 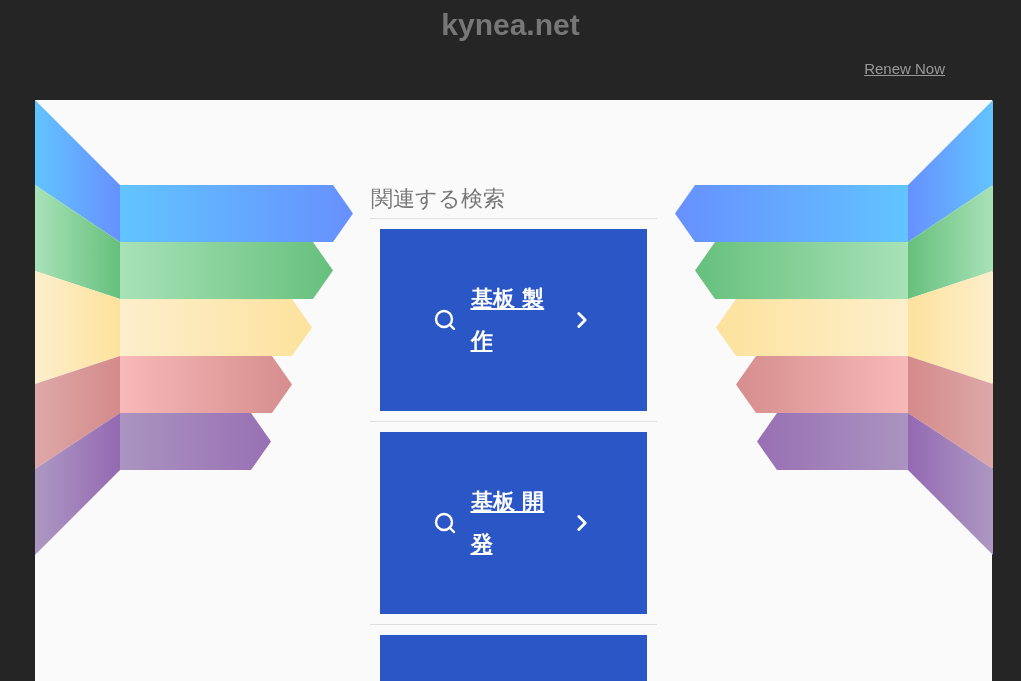 I want to click on renew-link: Renew Now, so click(x=904, y=68).